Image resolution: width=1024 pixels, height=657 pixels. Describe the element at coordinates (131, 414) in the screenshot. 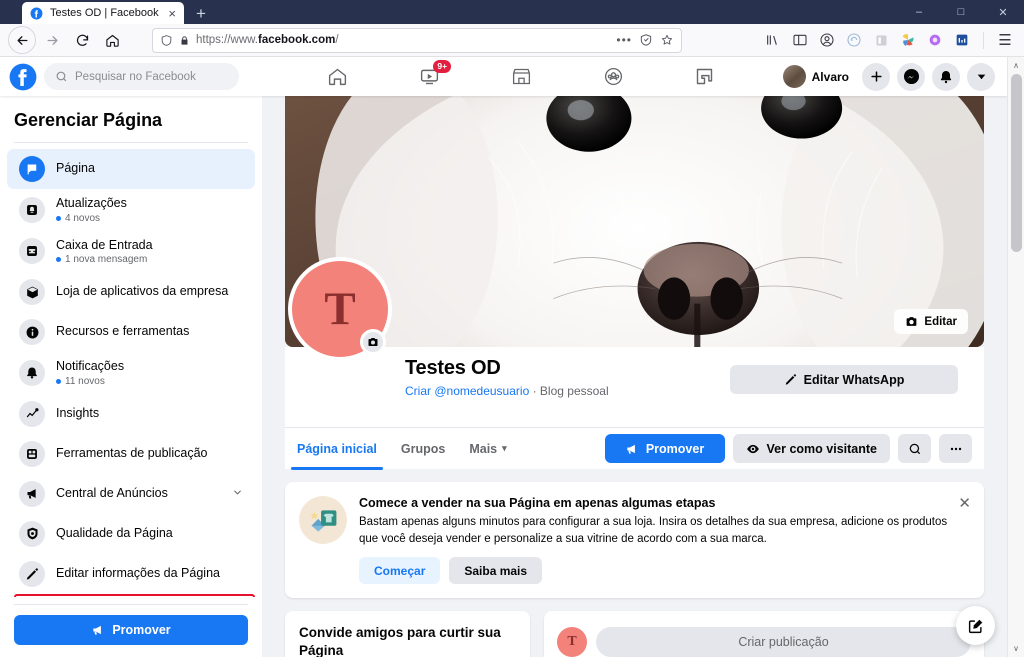

I see `sidebar-item-insights: Insights` at that location.